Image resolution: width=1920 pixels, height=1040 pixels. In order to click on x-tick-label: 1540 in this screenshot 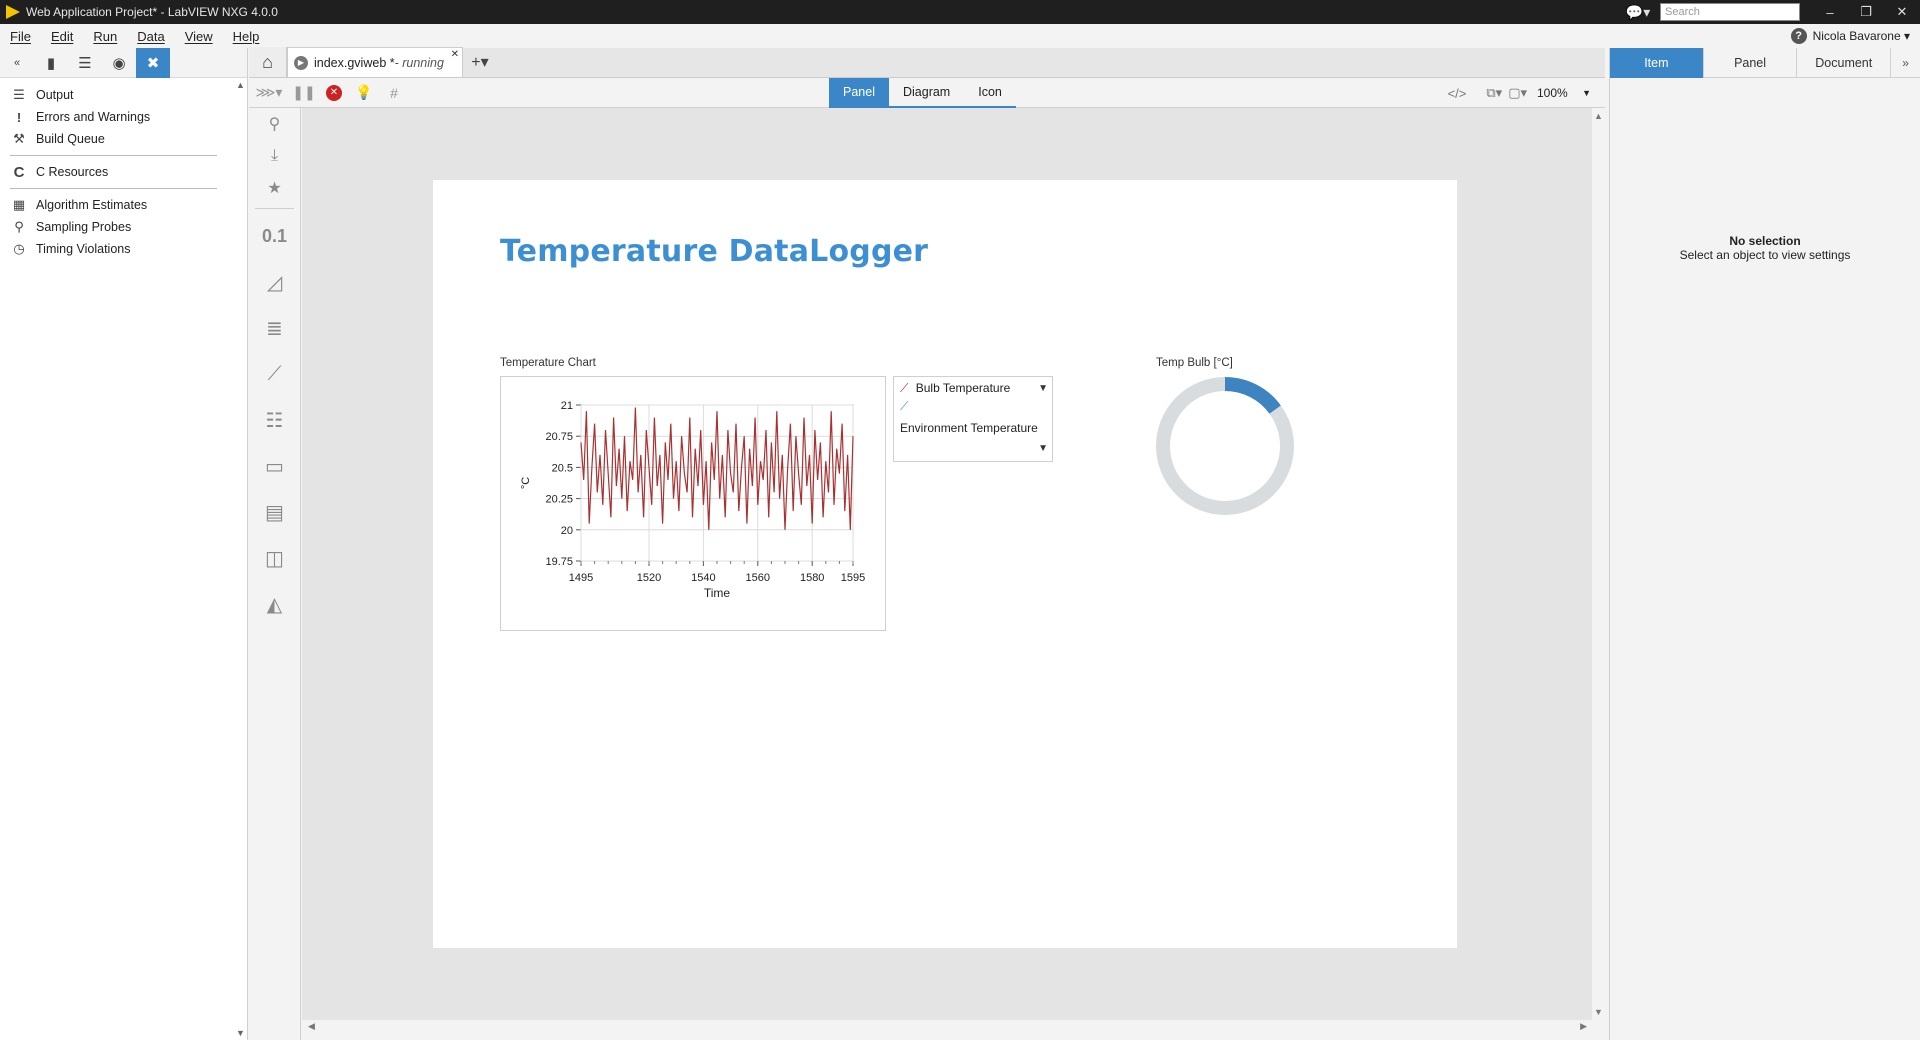, I will do `click(703, 578)`.